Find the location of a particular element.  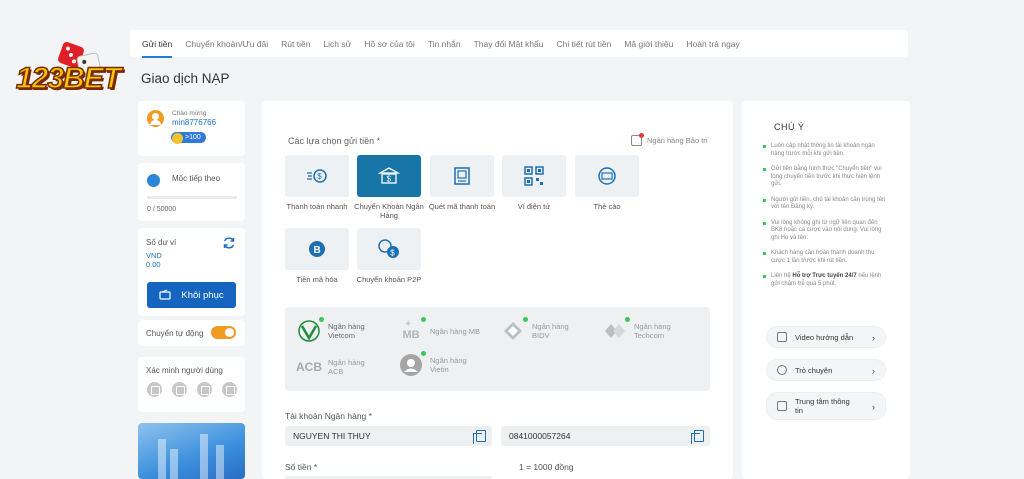

info-center-button: Trung tâm thông tin › is located at coordinates (826, 406).